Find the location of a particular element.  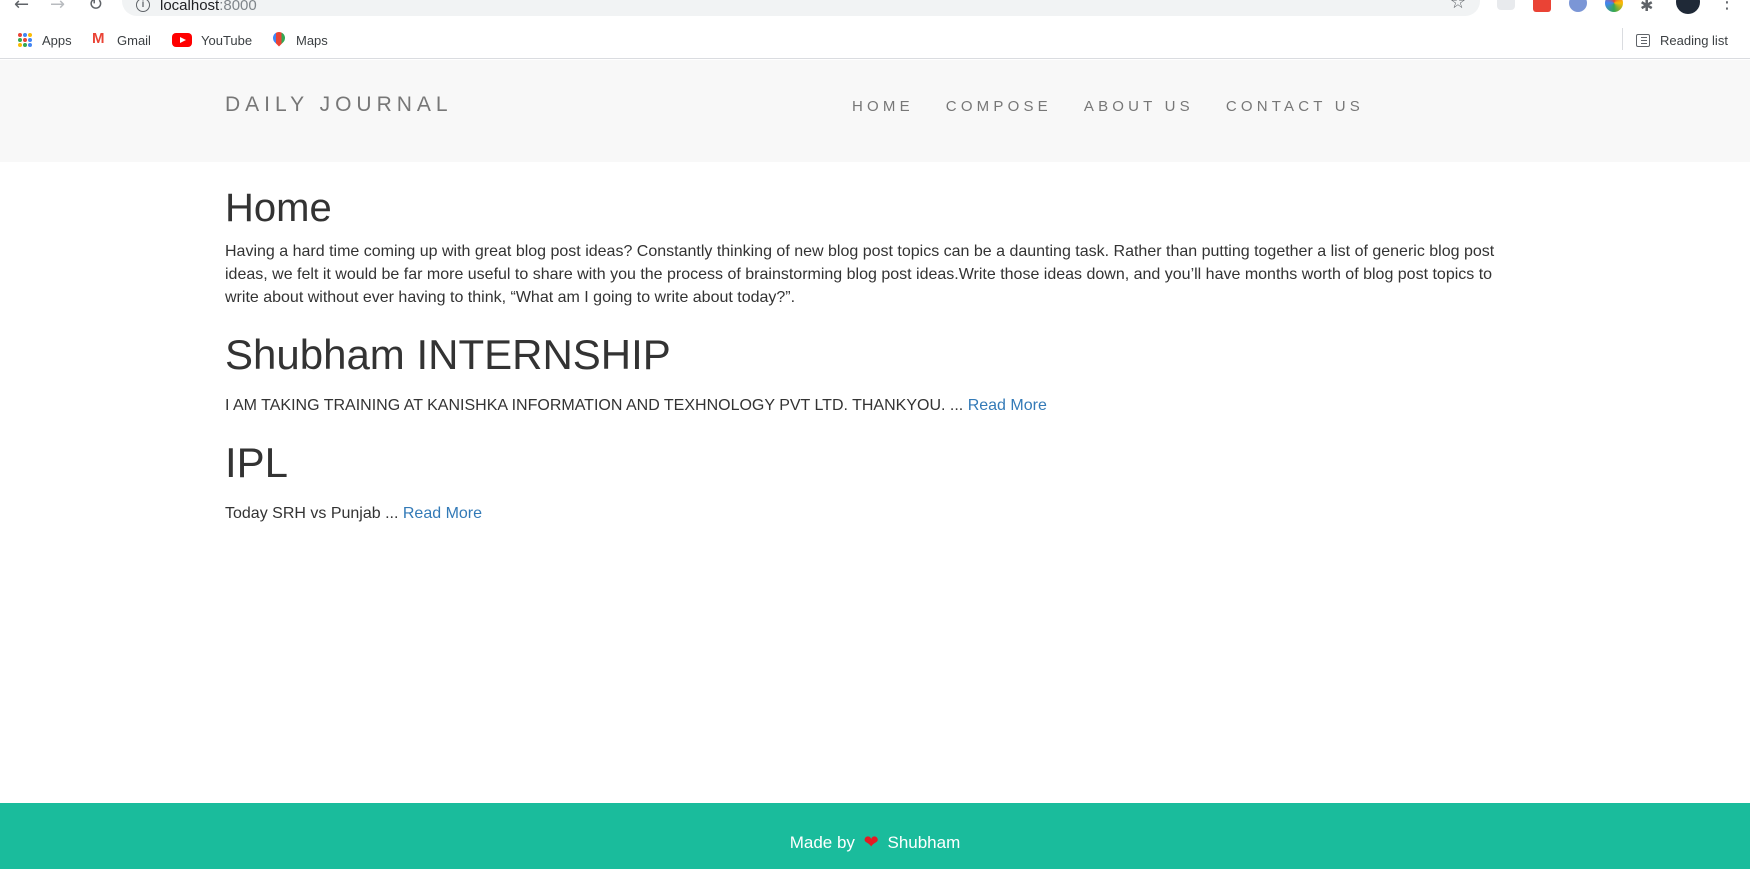

reload-icon: ↻ is located at coordinates (95, 7).